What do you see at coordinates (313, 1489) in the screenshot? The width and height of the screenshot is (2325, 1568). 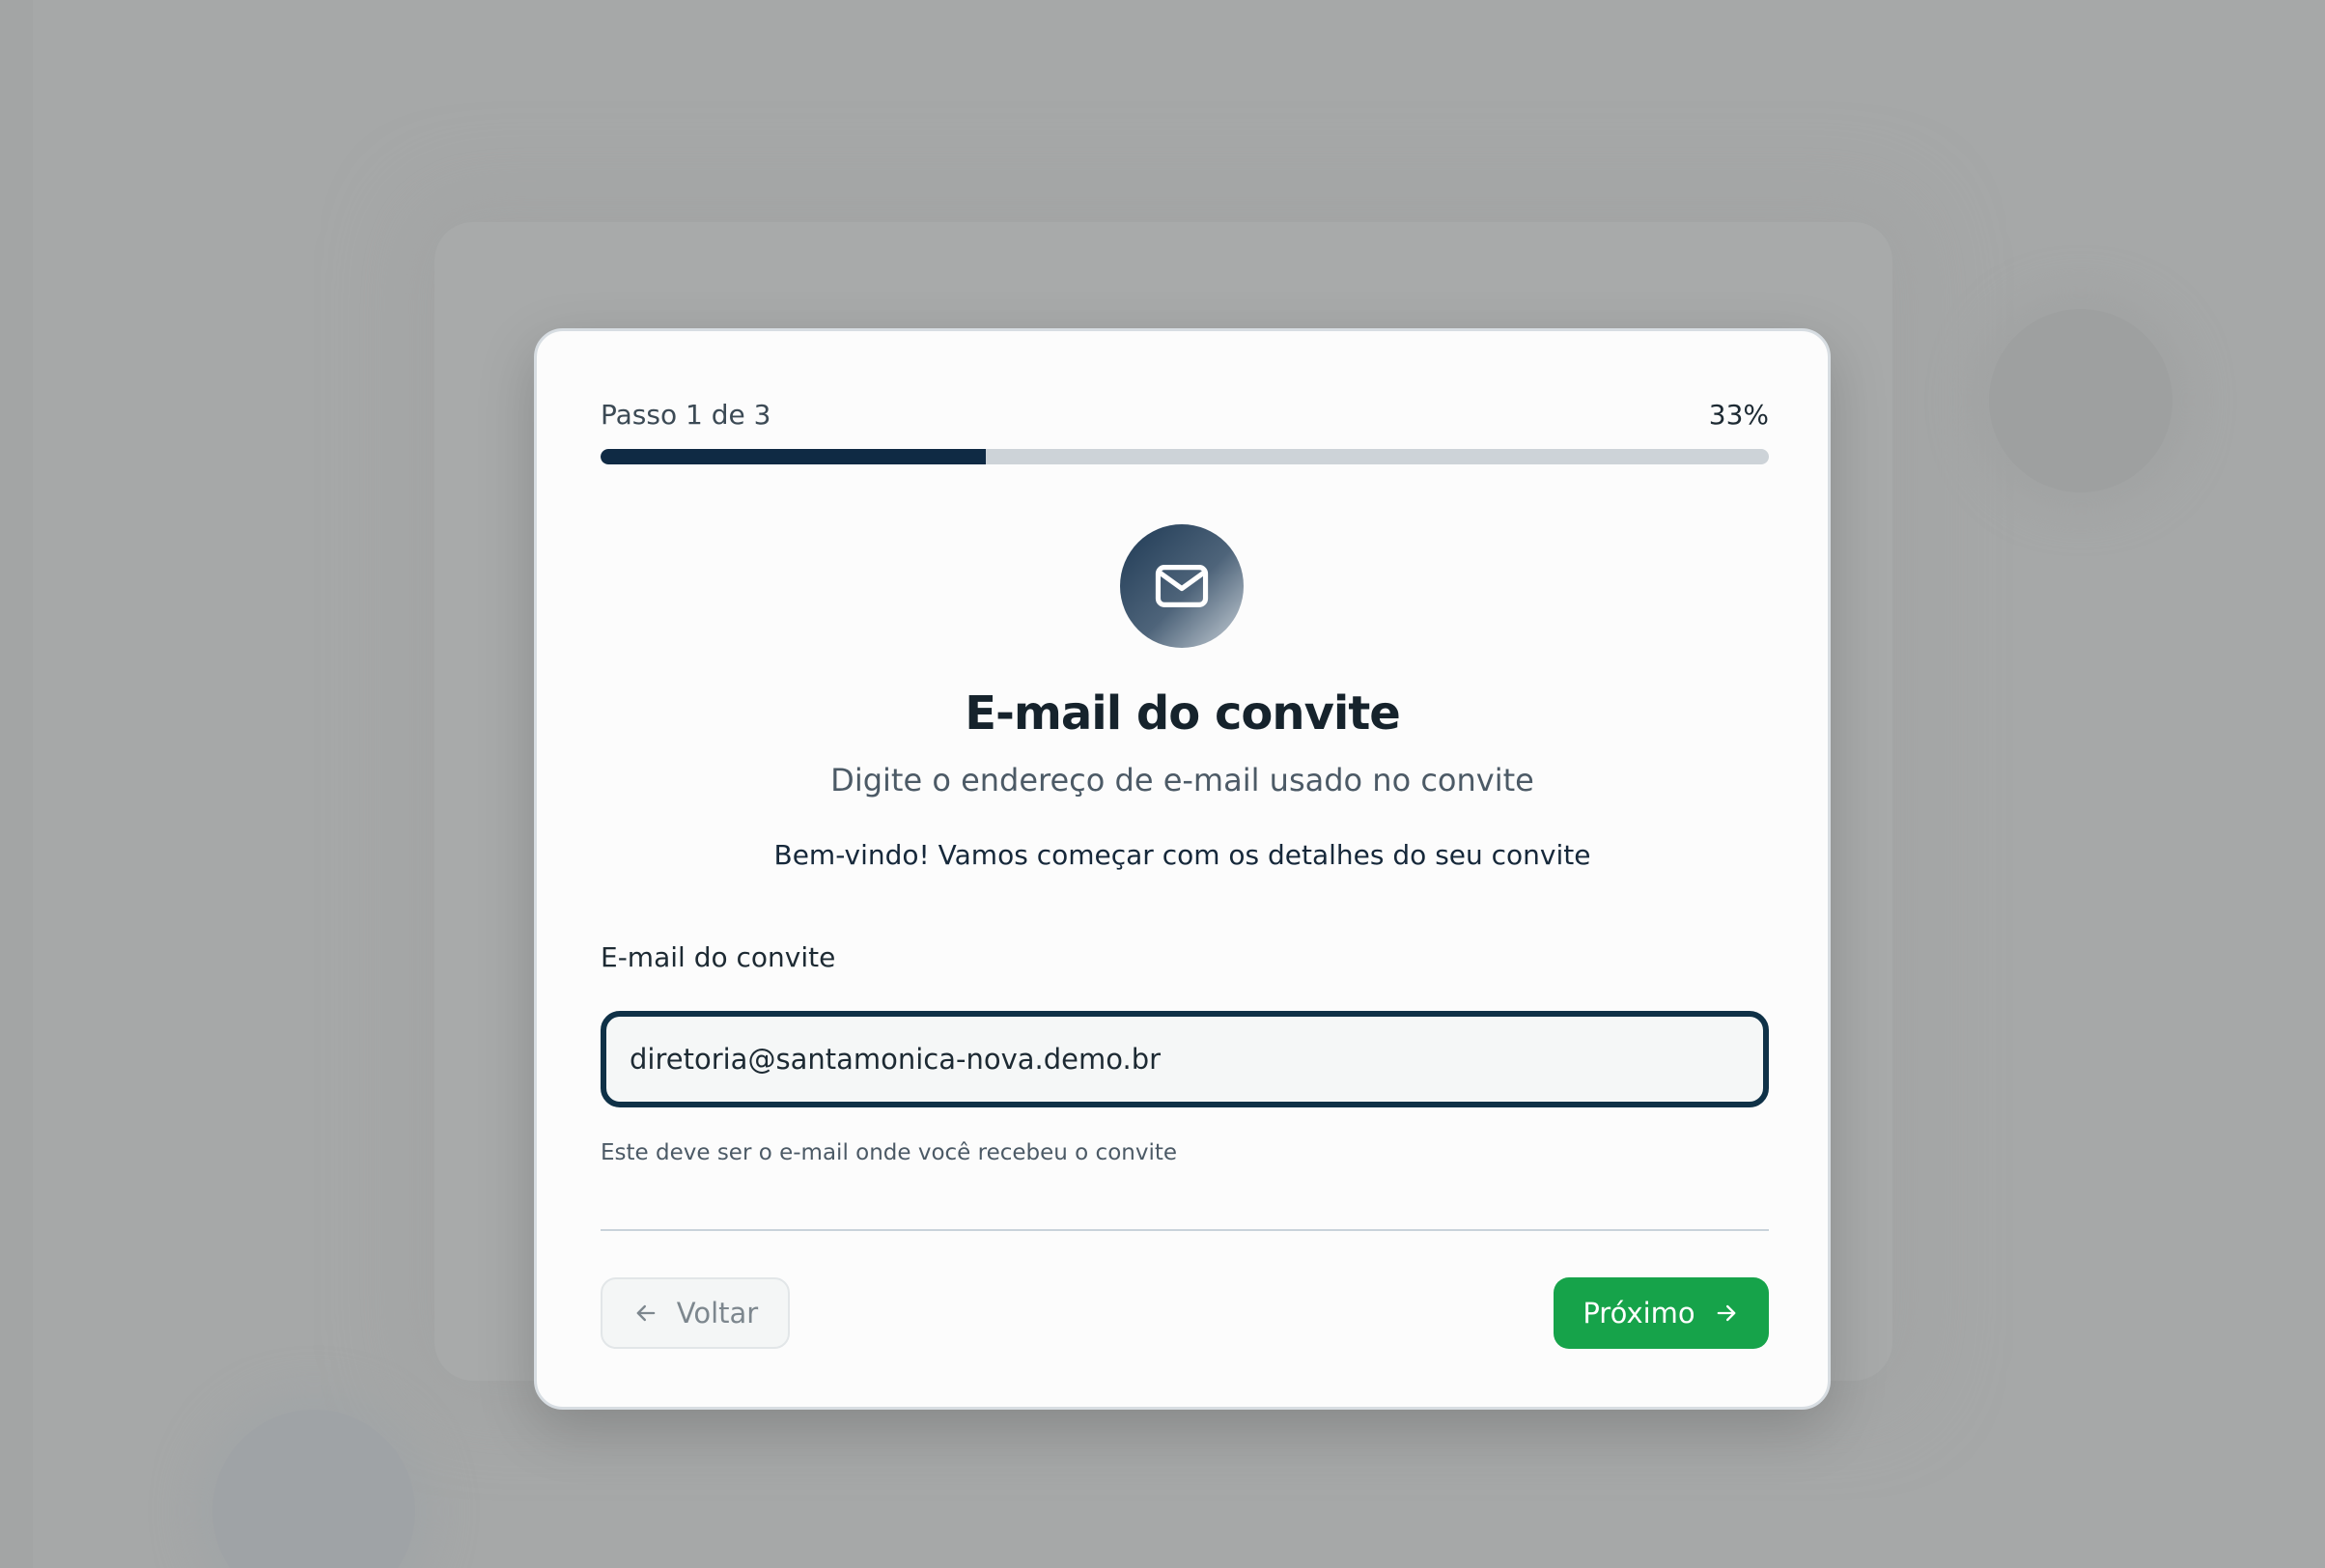 I see `background-decoration` at bounding box center [313, 1489].